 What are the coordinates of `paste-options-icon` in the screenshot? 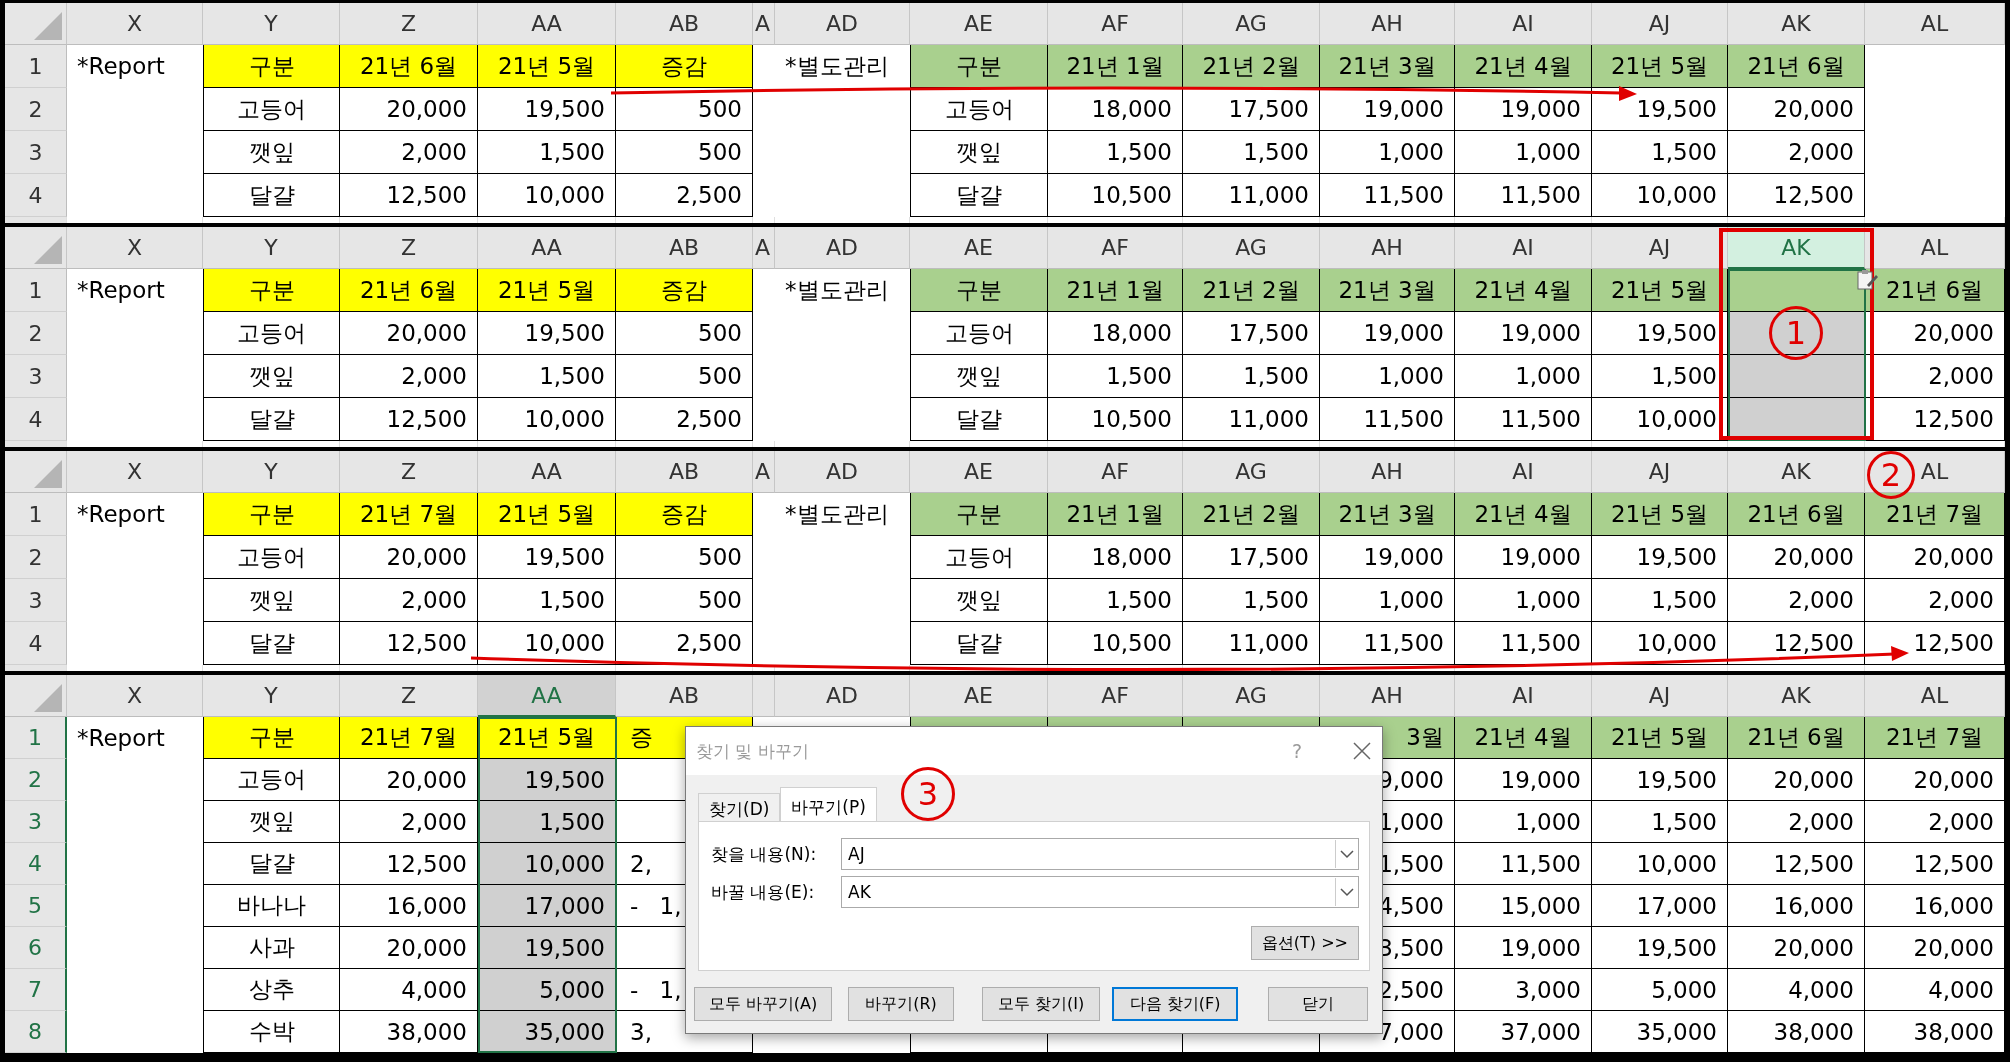 It's located at (1868, 280).